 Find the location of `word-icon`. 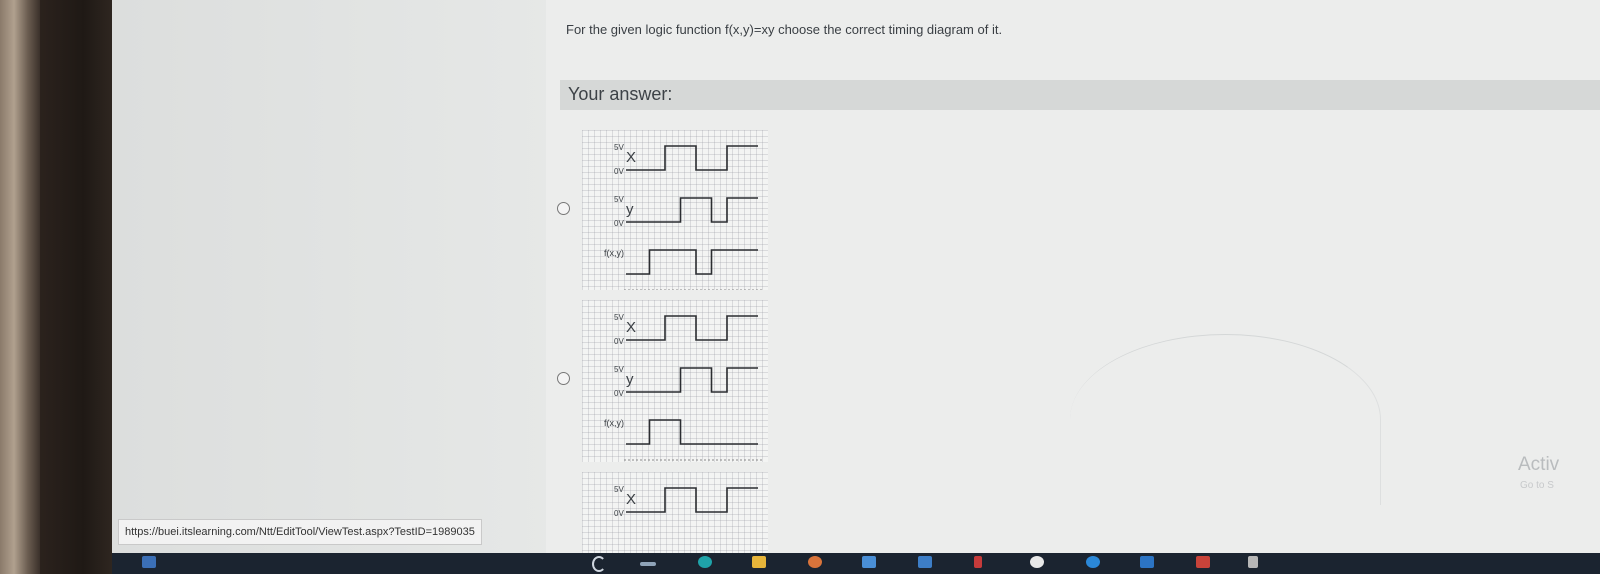

word-icon is located at coordinates (1147, 562).